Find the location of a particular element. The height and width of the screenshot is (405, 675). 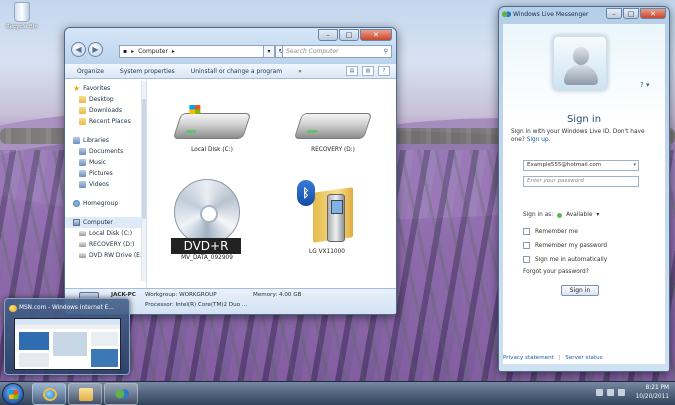

help-icon: ? is located at coordinates (384, 71).